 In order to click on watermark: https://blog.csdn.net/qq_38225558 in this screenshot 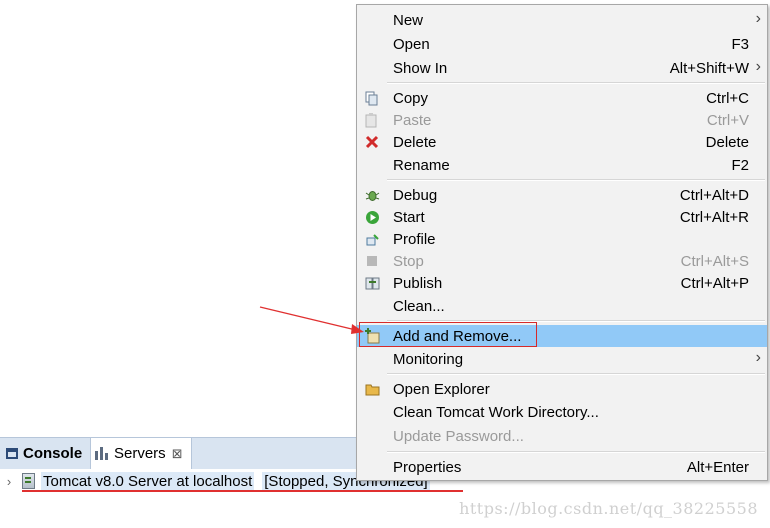, I will do `click(608, 508)`.